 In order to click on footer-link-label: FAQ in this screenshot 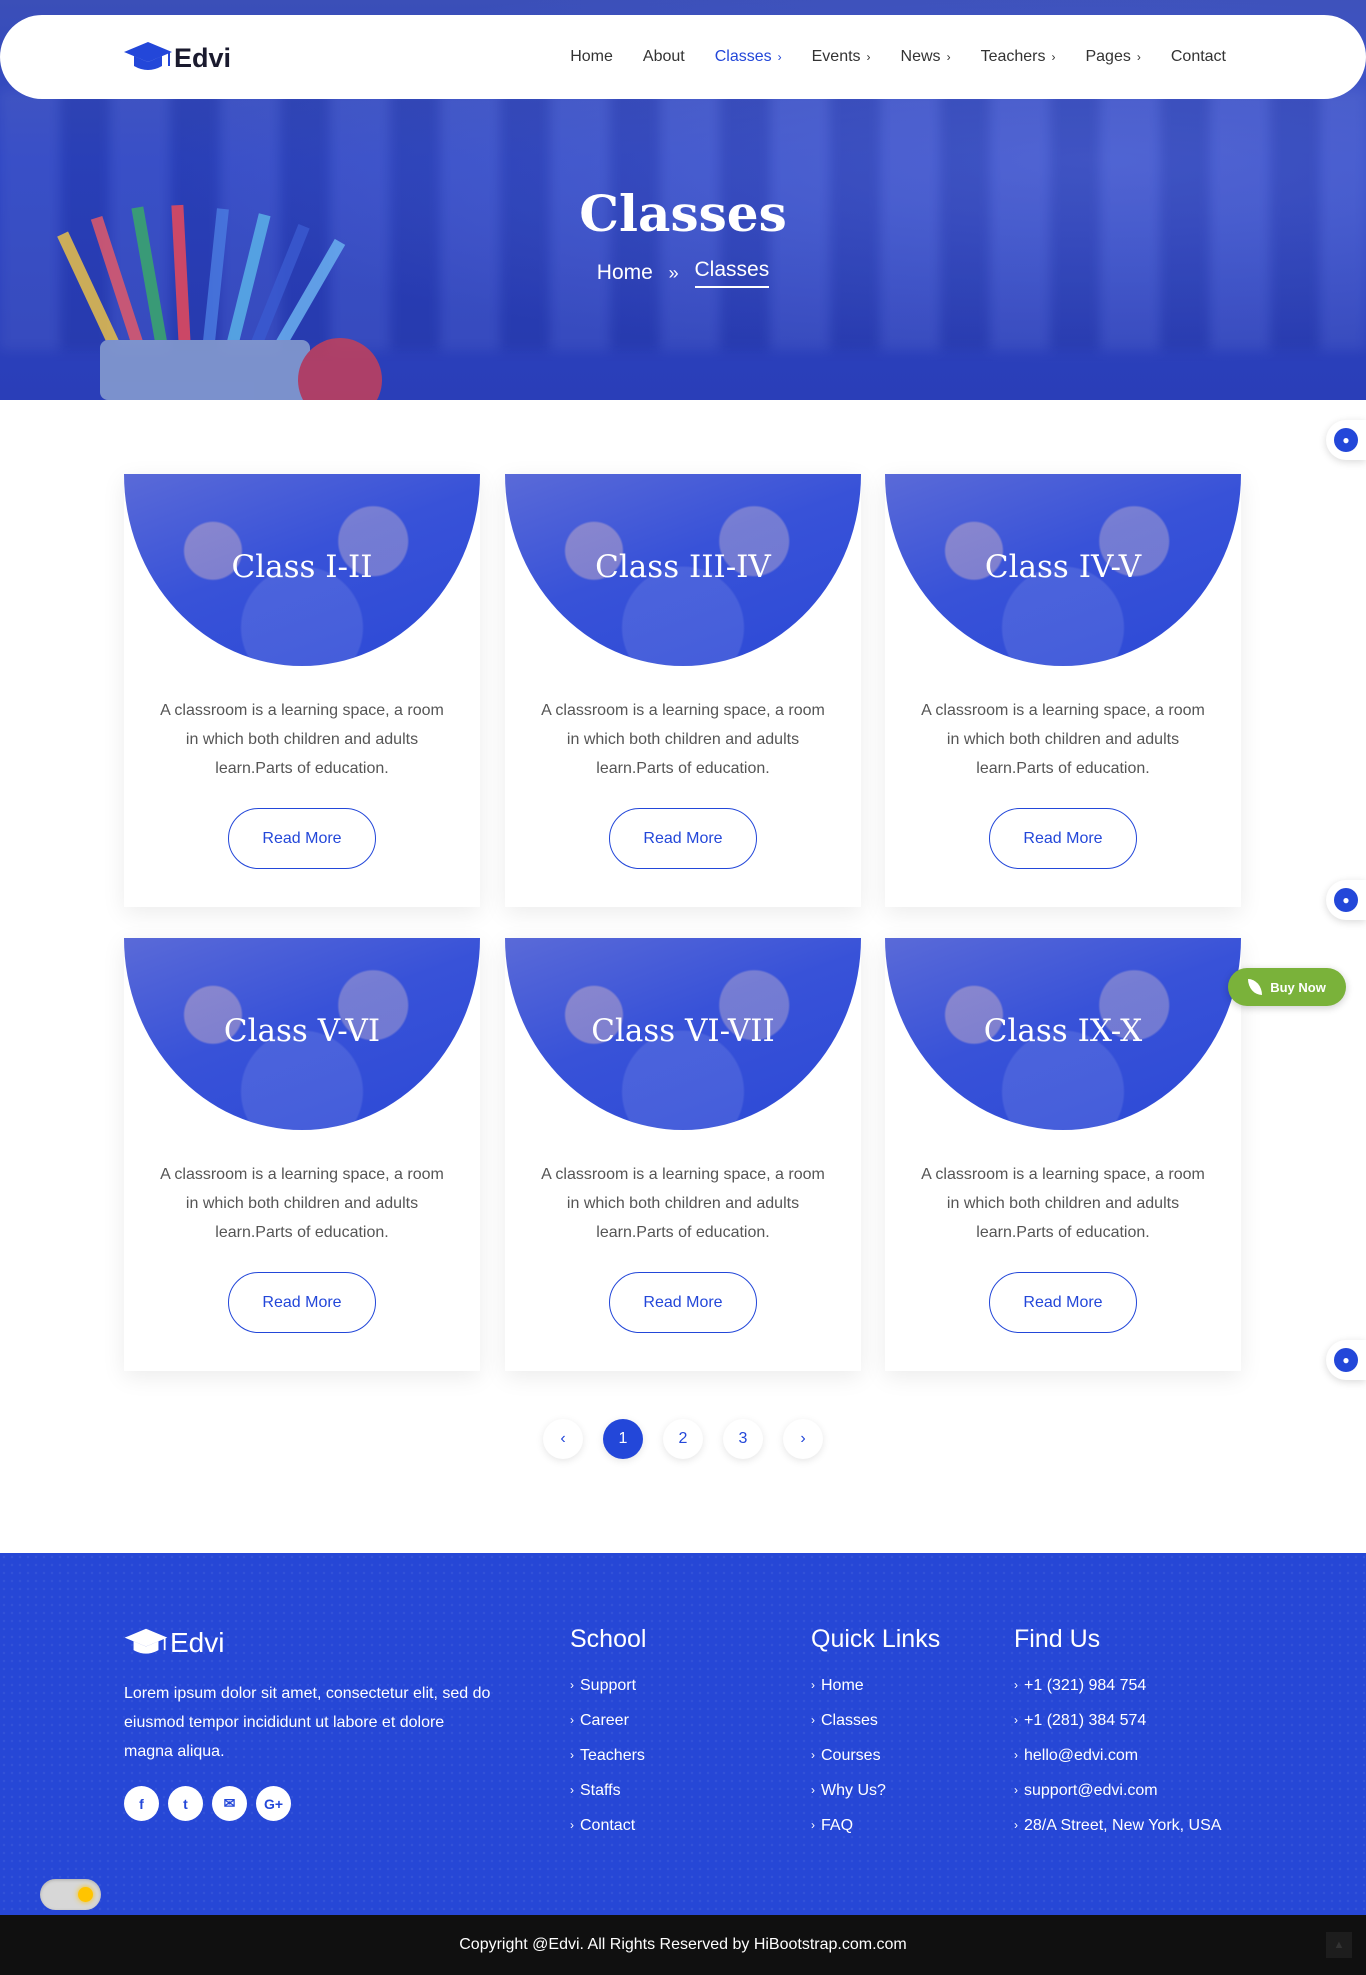, I will do `click(837, 1825)`.